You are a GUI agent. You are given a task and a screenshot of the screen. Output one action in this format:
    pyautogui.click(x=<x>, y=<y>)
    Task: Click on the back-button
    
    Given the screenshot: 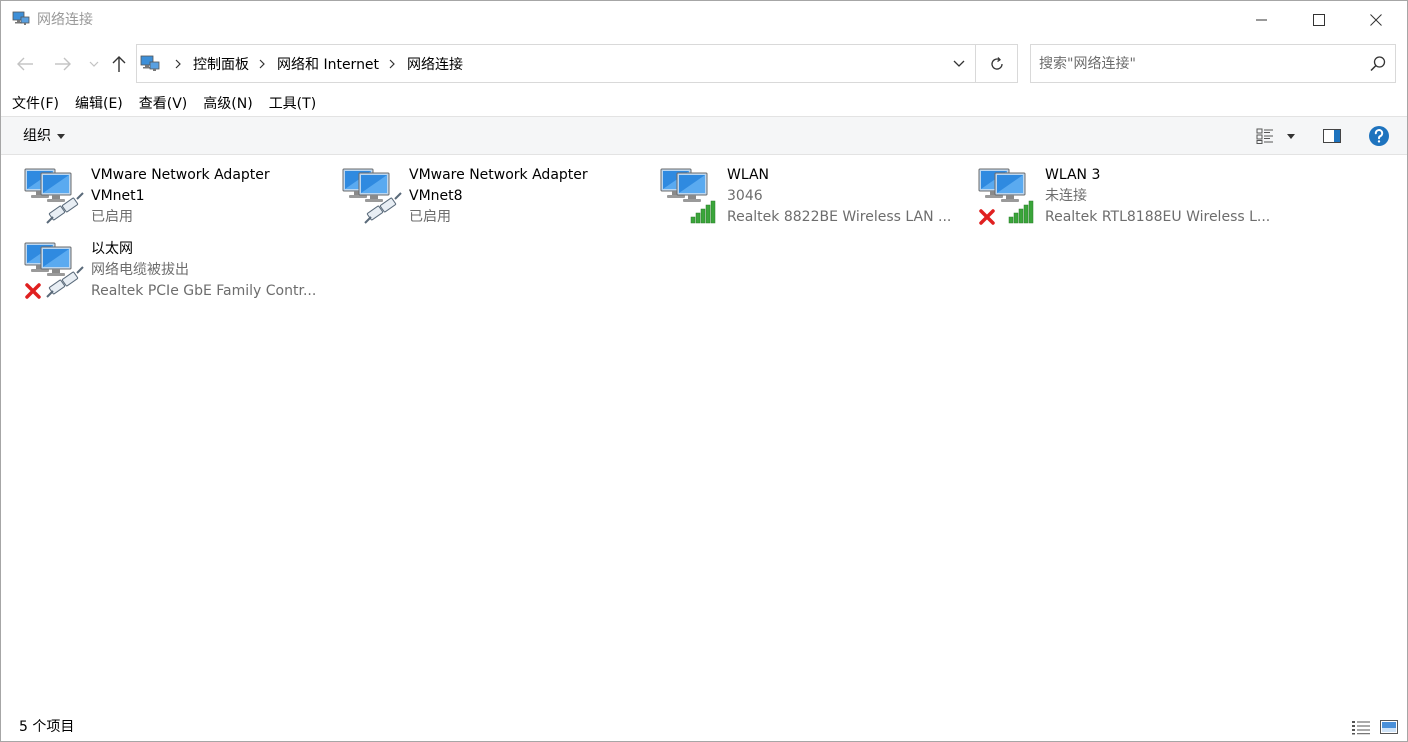 What is the action you would take?
    pyautogui.click(x=25, y=64)
    